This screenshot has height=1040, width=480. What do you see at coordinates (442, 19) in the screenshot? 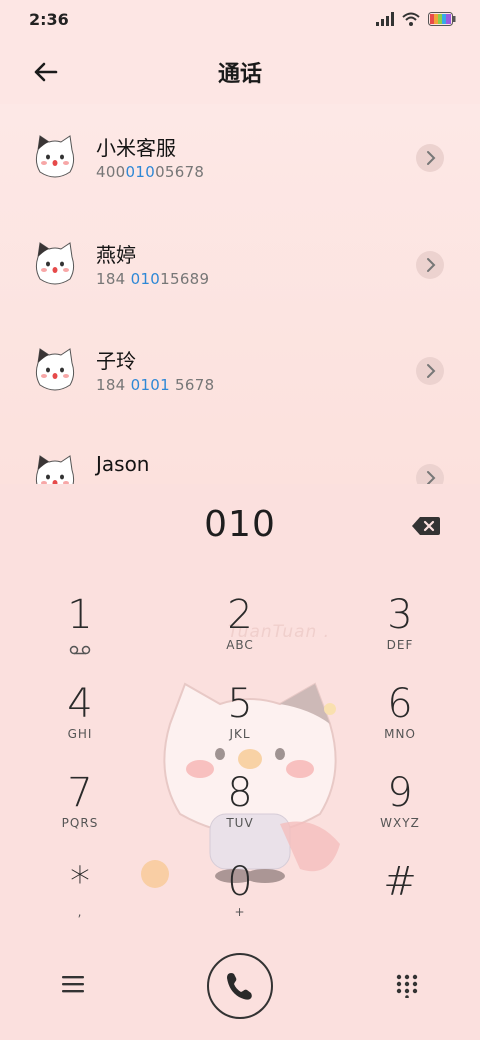
I see `battery-icon` at bounding box center [442, 19].